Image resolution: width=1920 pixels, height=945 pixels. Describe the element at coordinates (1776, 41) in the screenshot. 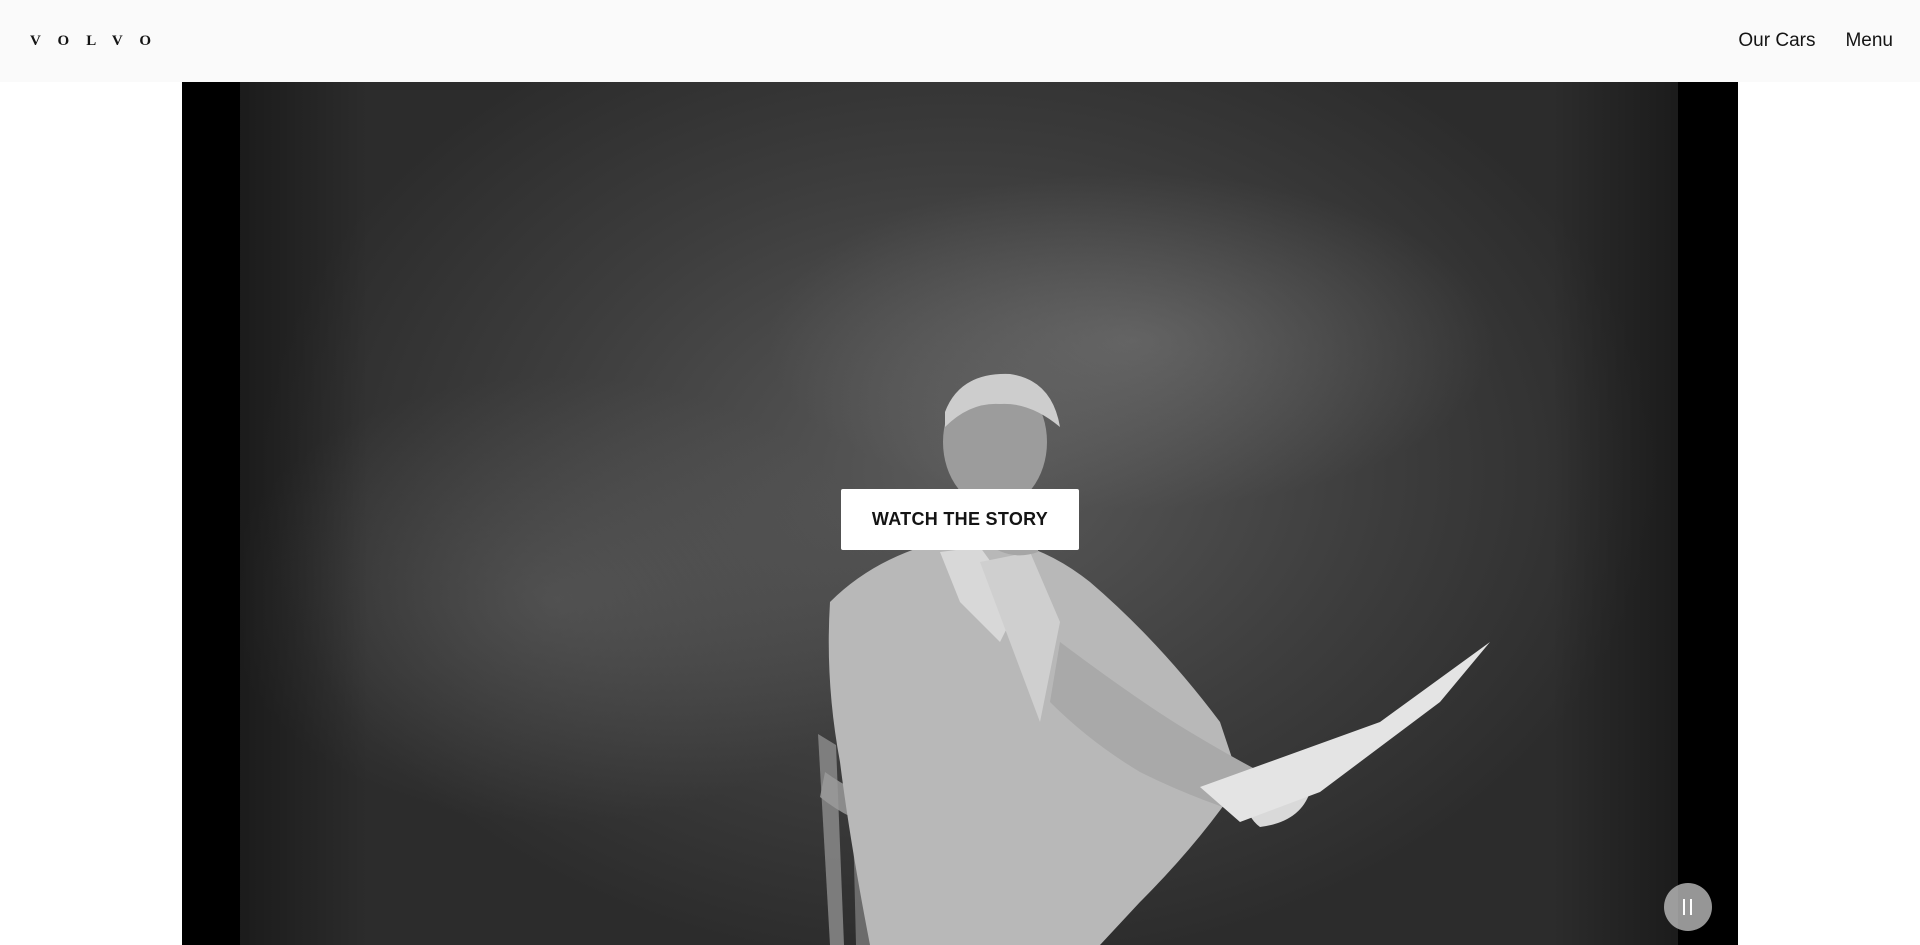

I see `our-cars-link: Our Cars` at that location.